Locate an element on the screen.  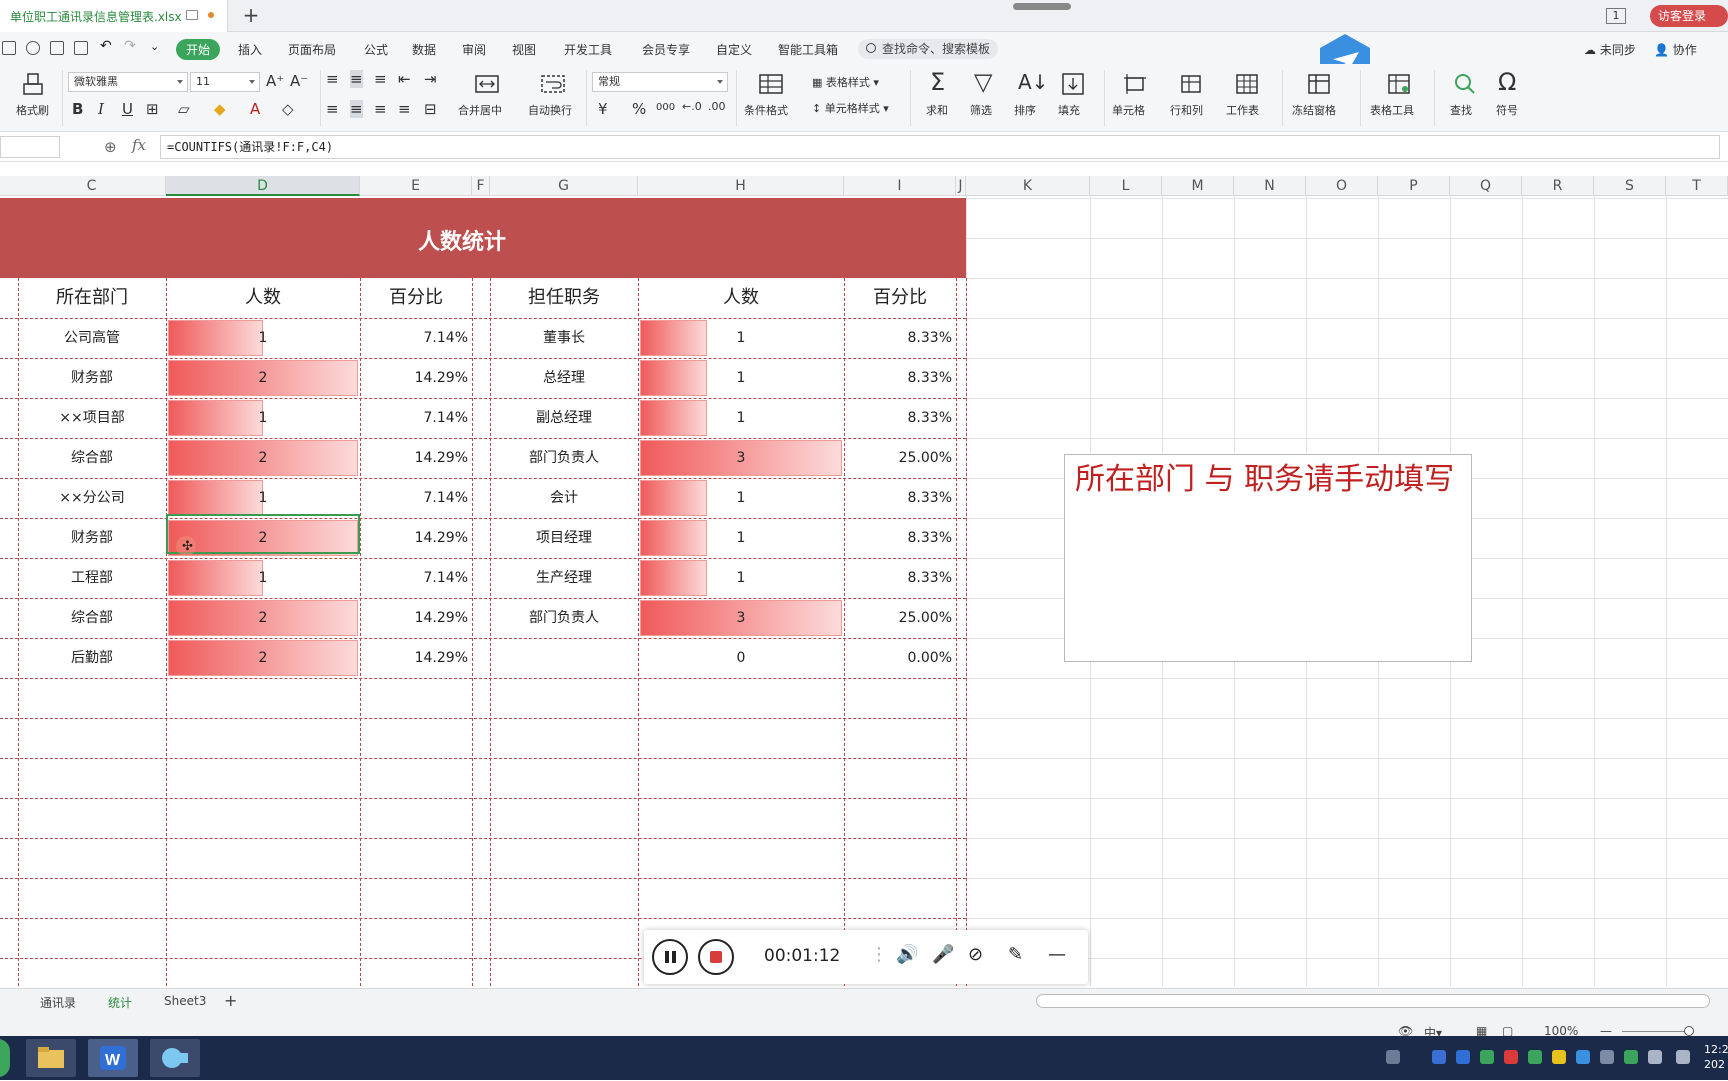
role-name: 会计 is located at coordinates (564, 498).